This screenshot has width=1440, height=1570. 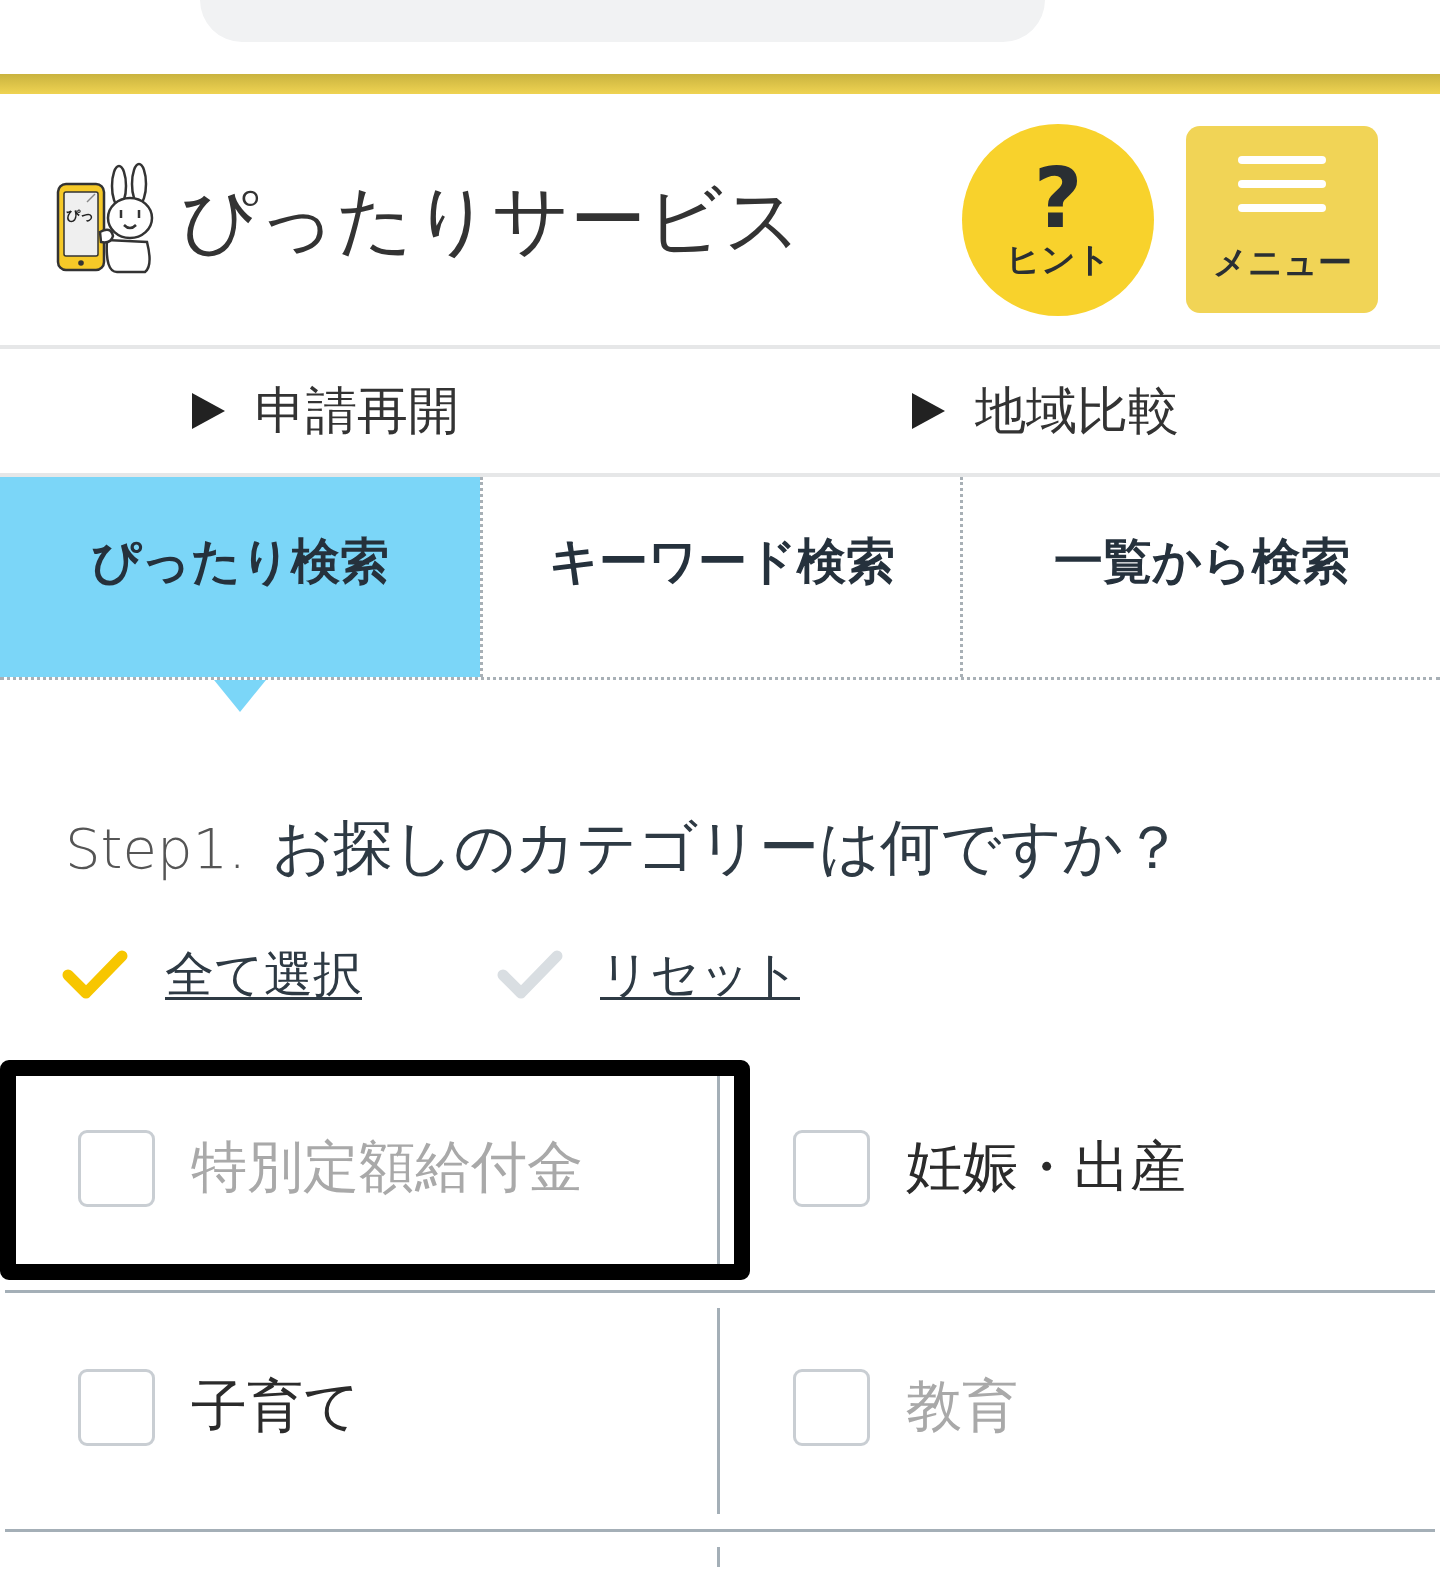 What do you see at coordinates (1282, 219) in the screenshot?
I see `menu-button: メニュー` at bounding box center [1282, 219].